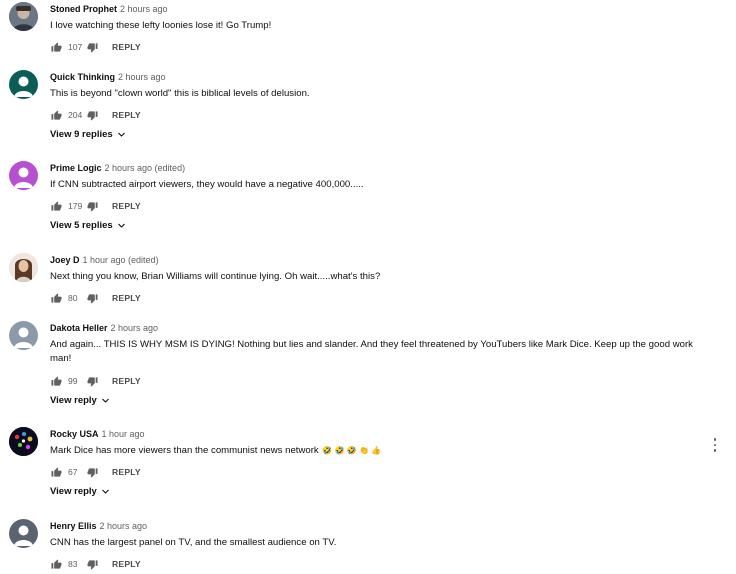 The width and height of the screenshot is (736, 574). What do you see at coordinates (73, 526) in the screenshot?
I see `author-name: Henry Ellis` at bounding box center [73, 526].